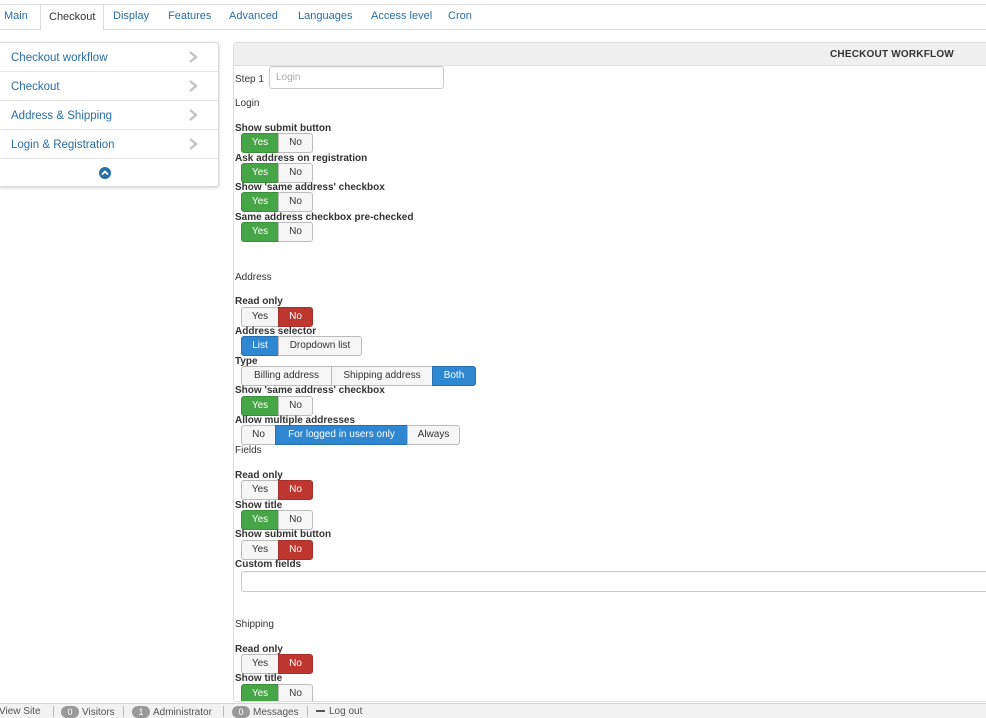  I want to click on allow-multiple-addresses-toggle: No For logged in users only Always, so click(350, 435).